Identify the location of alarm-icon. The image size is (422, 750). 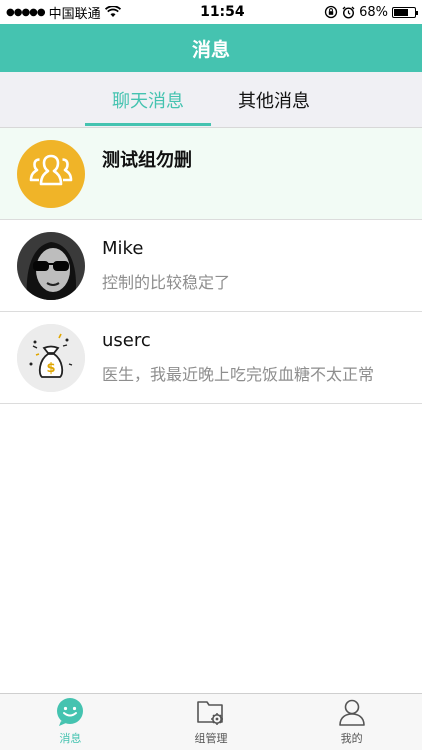
(348, 12).